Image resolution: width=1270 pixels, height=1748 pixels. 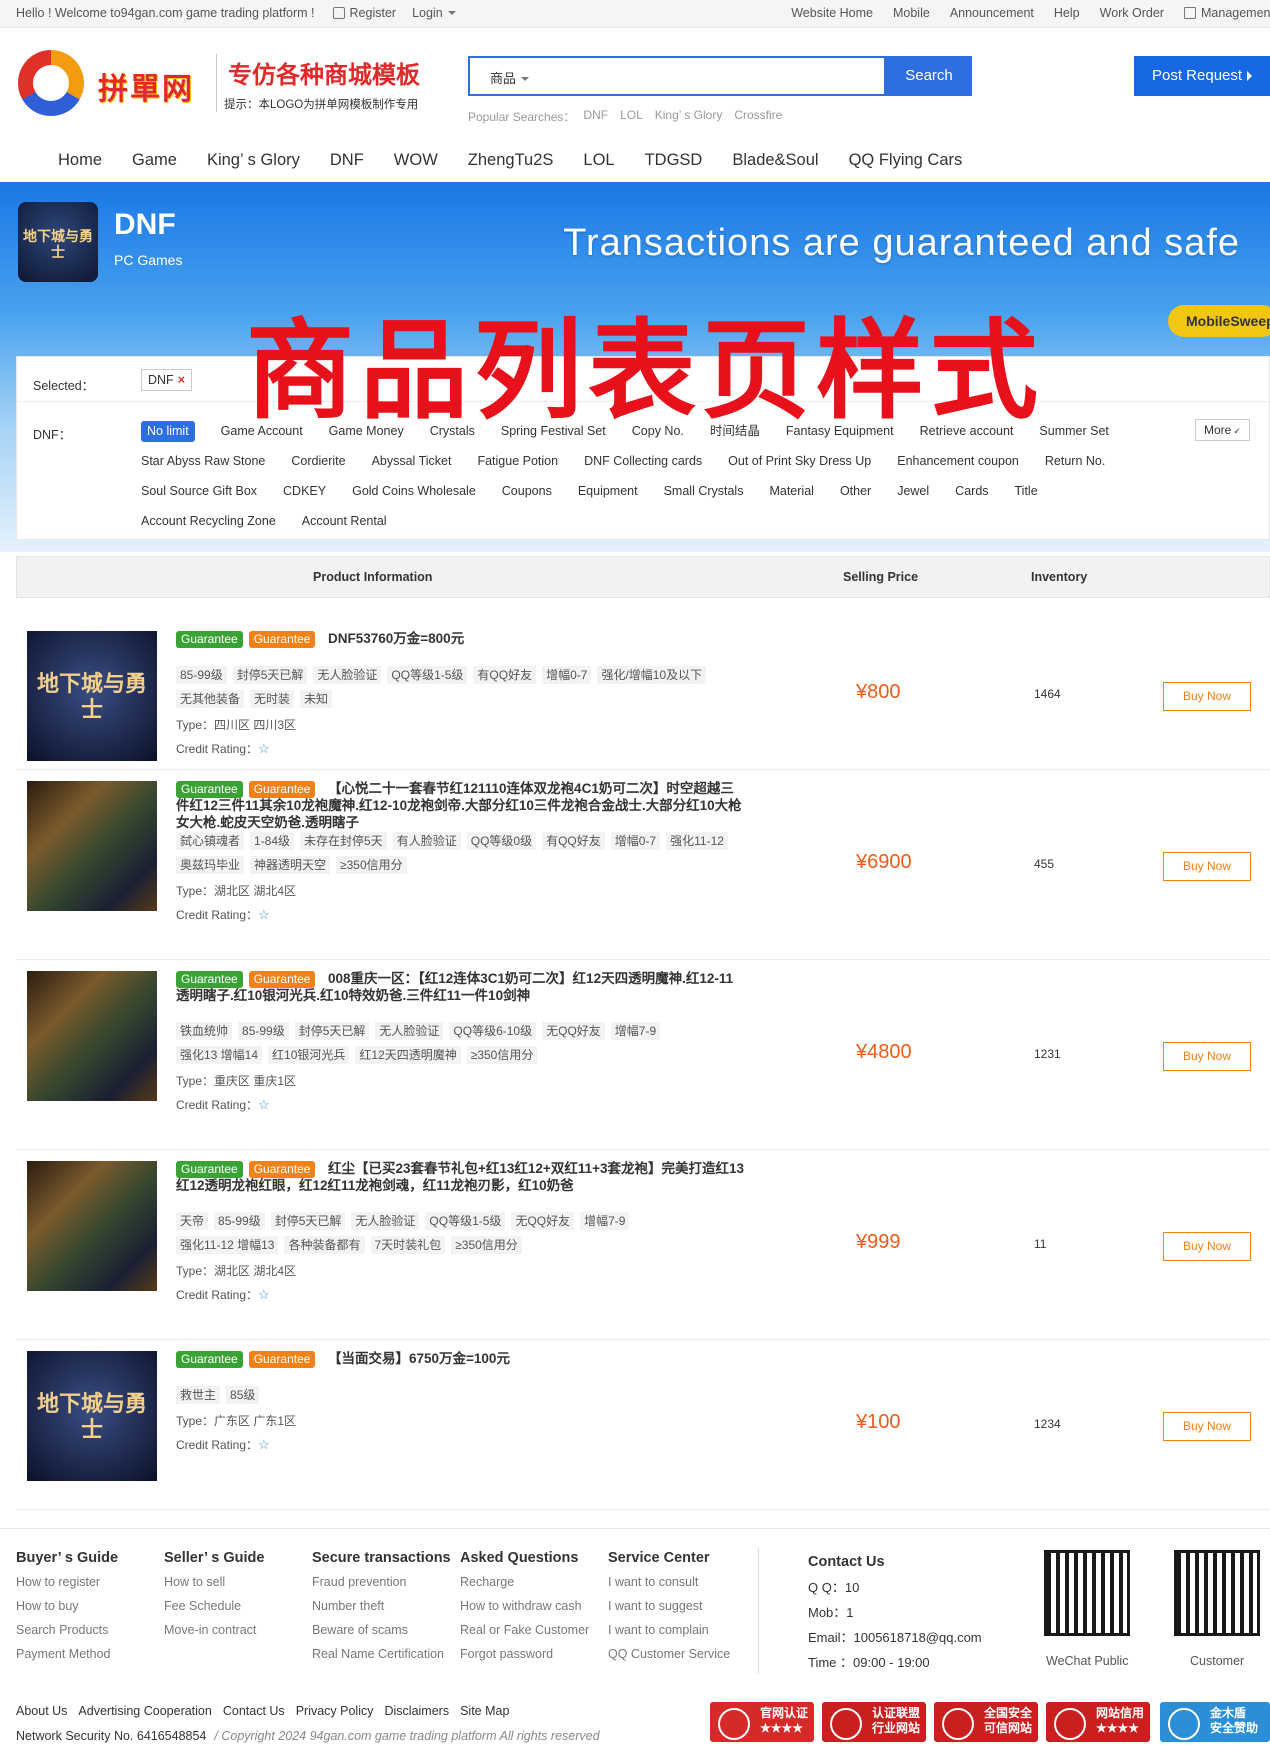 I want to click on search-category-select: 商品, so click(x=510, y=77).